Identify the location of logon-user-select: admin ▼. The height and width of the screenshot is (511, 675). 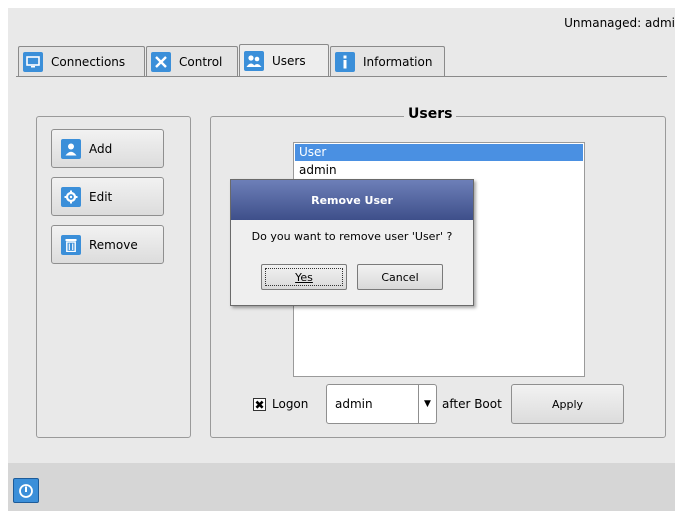
(381, 404).